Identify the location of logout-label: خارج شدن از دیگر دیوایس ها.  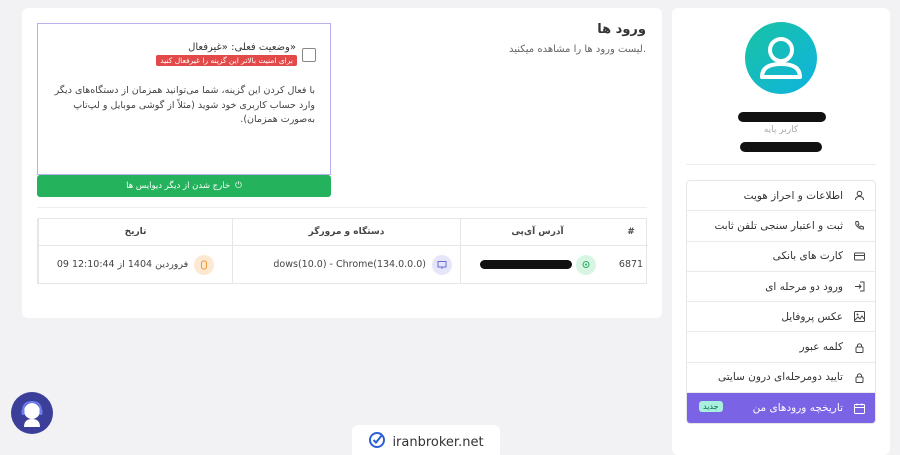
(178, 186).